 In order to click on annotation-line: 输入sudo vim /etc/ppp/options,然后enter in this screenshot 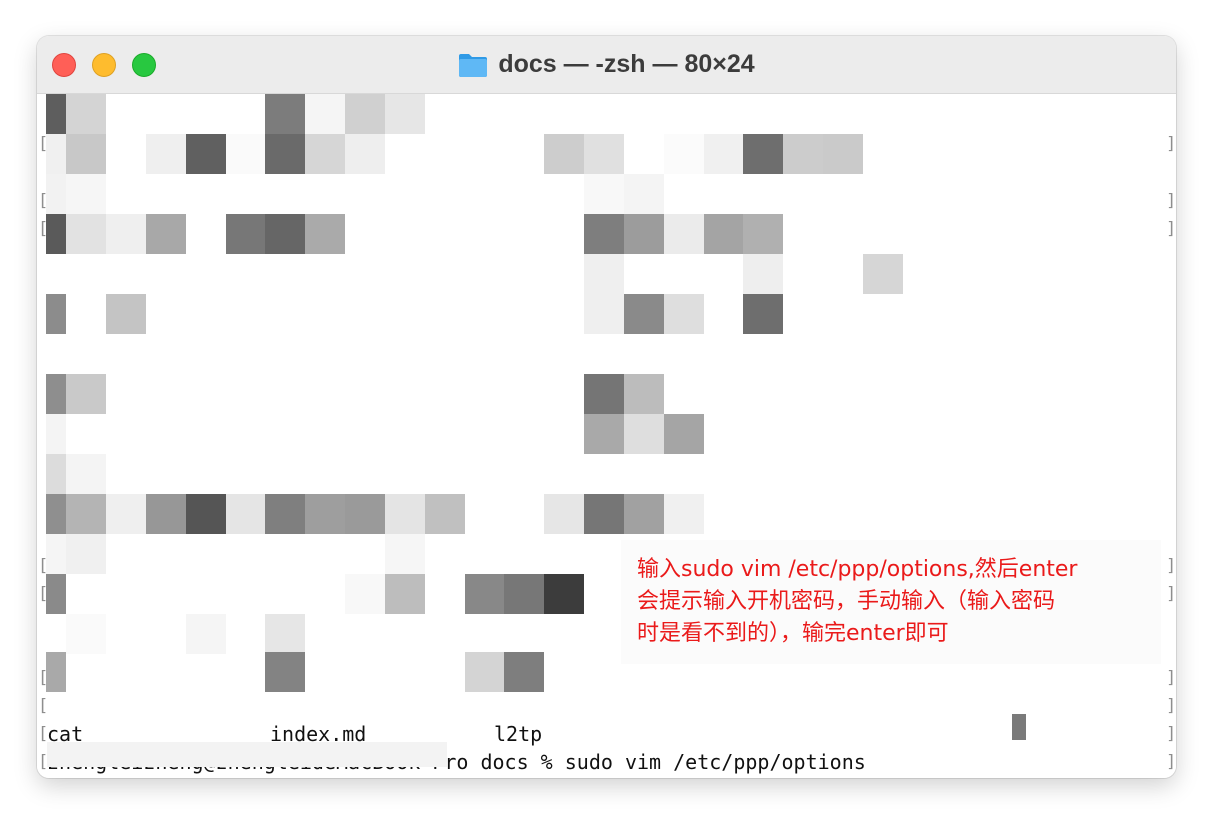, I will do `click(857, 569)`.